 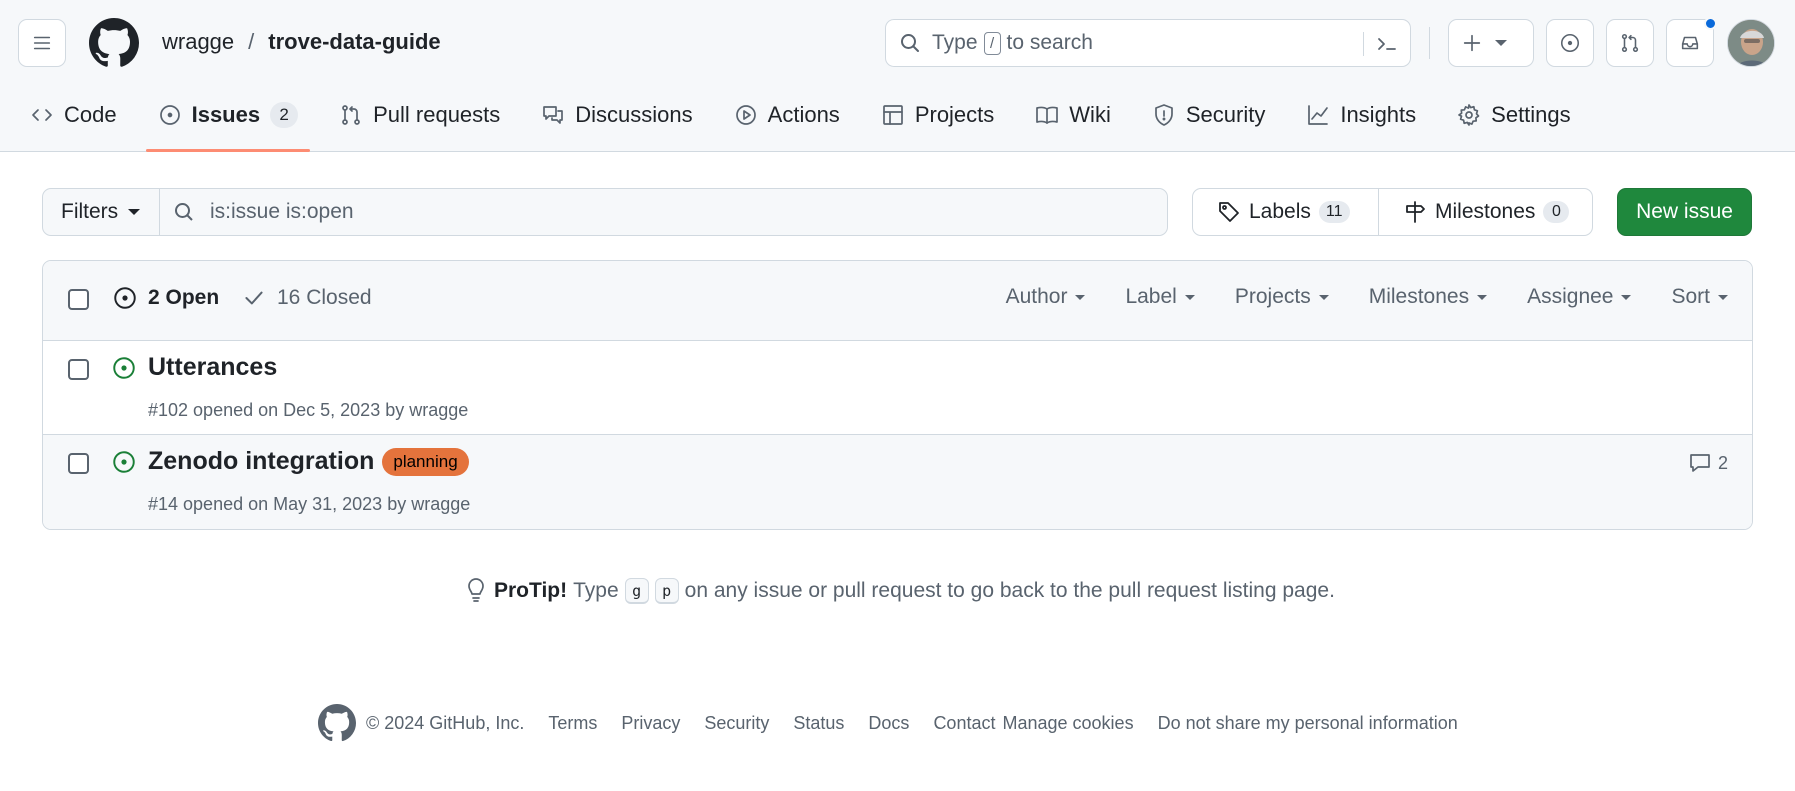 I want to click on author-filter-dropdown: Author, so click(x=1046, y=297).